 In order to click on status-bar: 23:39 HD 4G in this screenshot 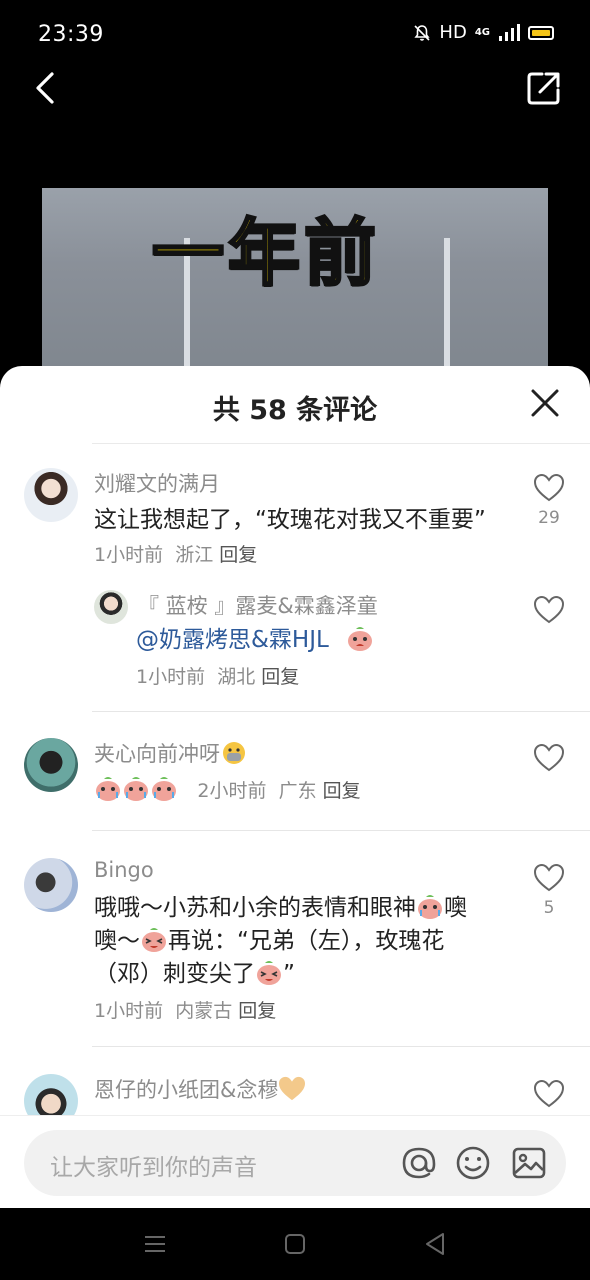, I will do `click(295, 35)`.